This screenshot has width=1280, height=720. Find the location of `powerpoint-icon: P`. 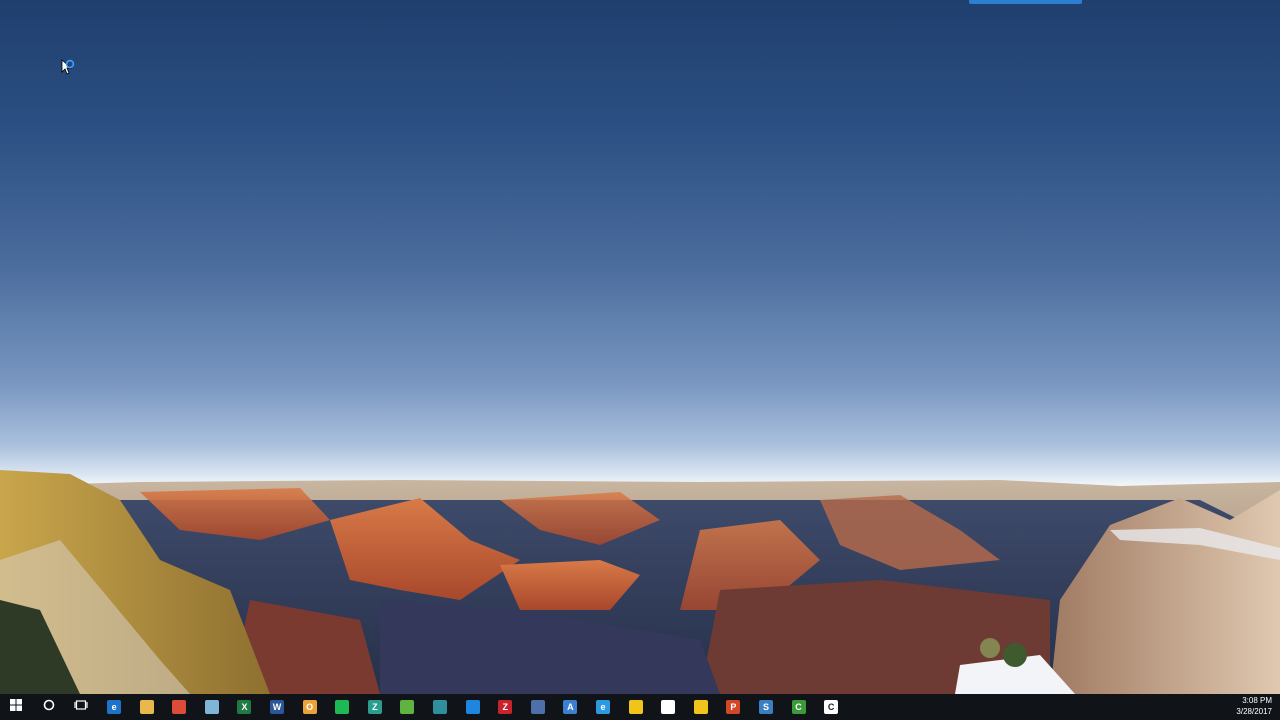

powerpoint-icon: P is located at coordinates (733, 707).